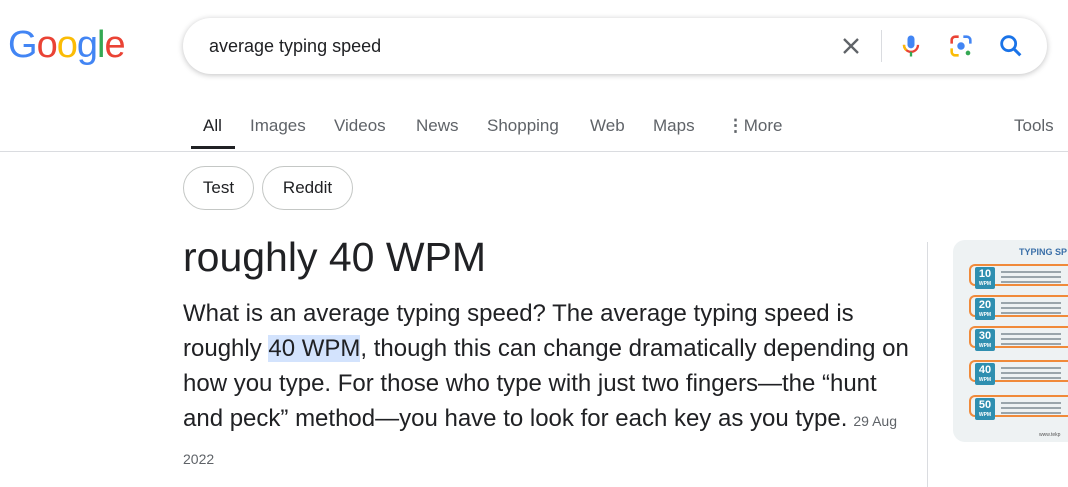  I want to click on thumbnail-badge: 40 WPM, so click(985, 374).